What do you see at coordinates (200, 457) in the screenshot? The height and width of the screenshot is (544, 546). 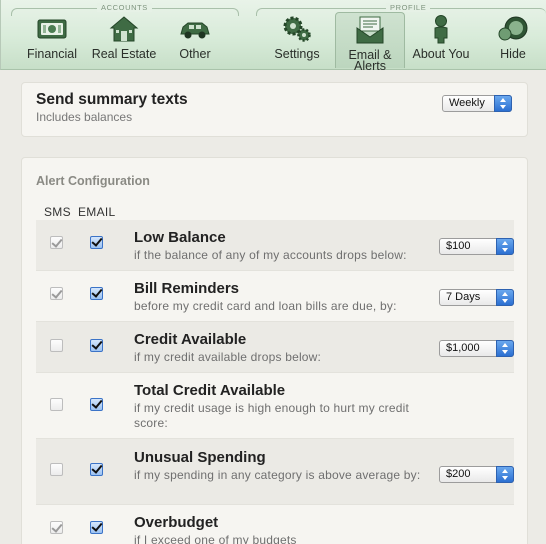 I see `alert-name: Unusual Spending` at bounding box center [200, 457].